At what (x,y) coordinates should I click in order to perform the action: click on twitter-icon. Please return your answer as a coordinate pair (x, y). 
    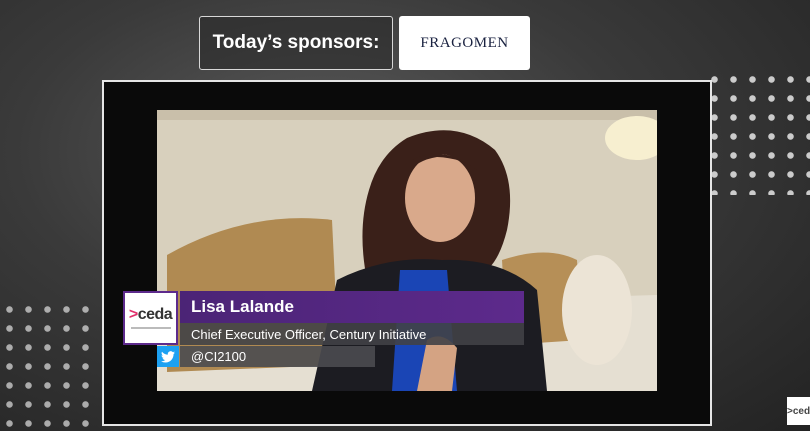
    Looking at the image, I should click on (168, 356).